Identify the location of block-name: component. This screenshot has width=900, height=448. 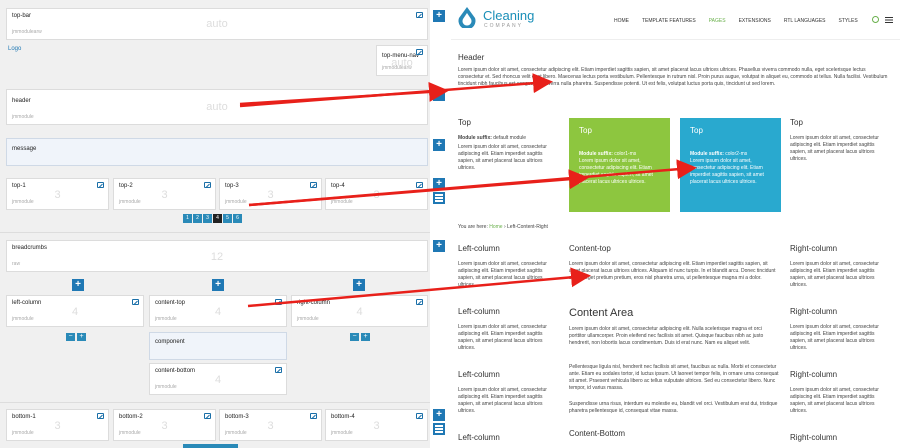
(170, 342).